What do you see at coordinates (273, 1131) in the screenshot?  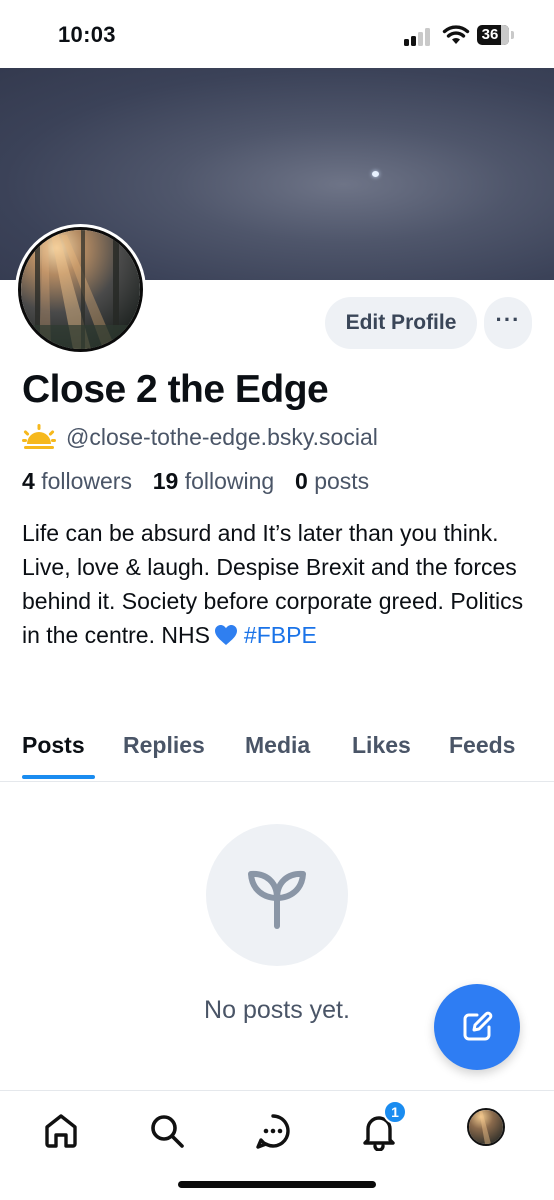 I see `chat-icon` at bounding box center [273, 1131].